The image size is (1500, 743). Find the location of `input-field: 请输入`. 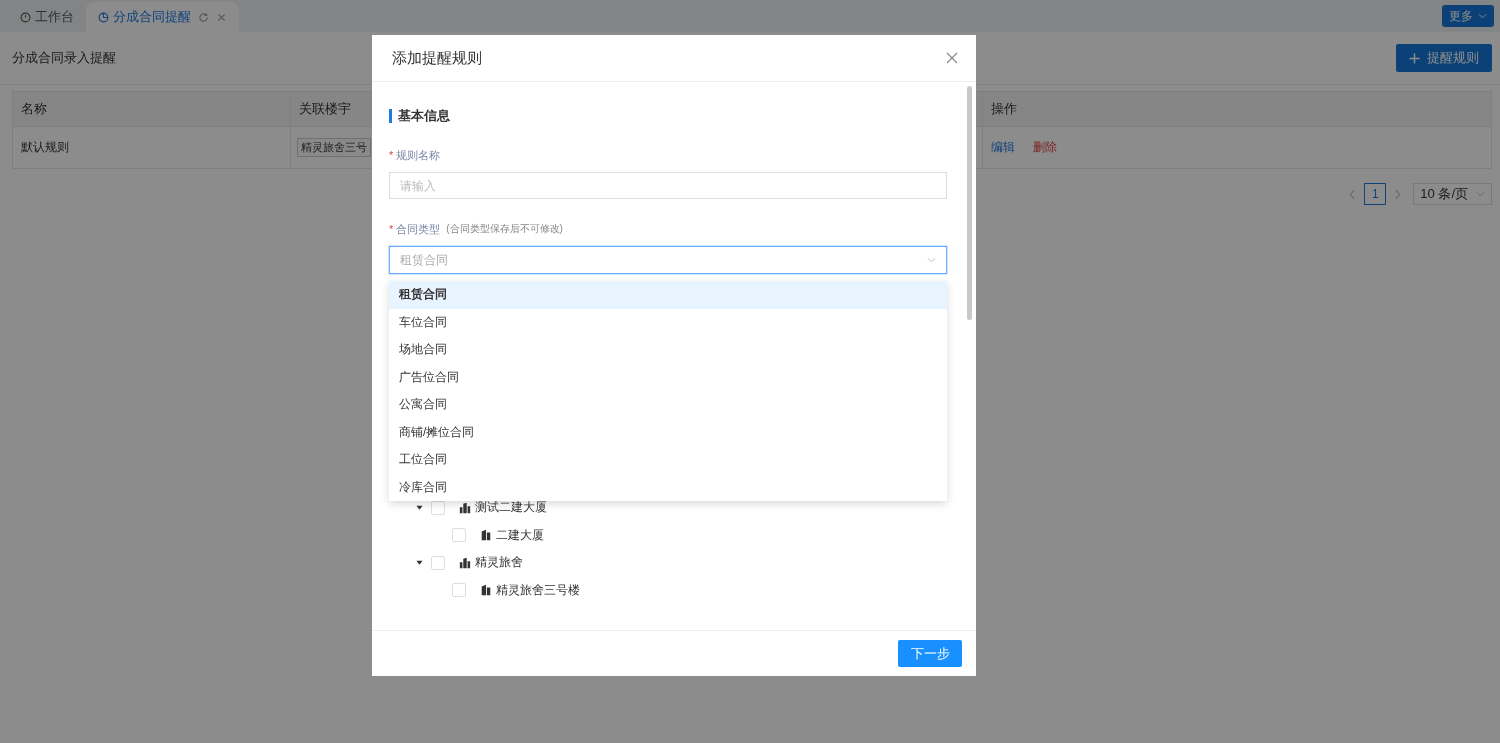

input-field: 请输入 is located at coordinates (668, 185).